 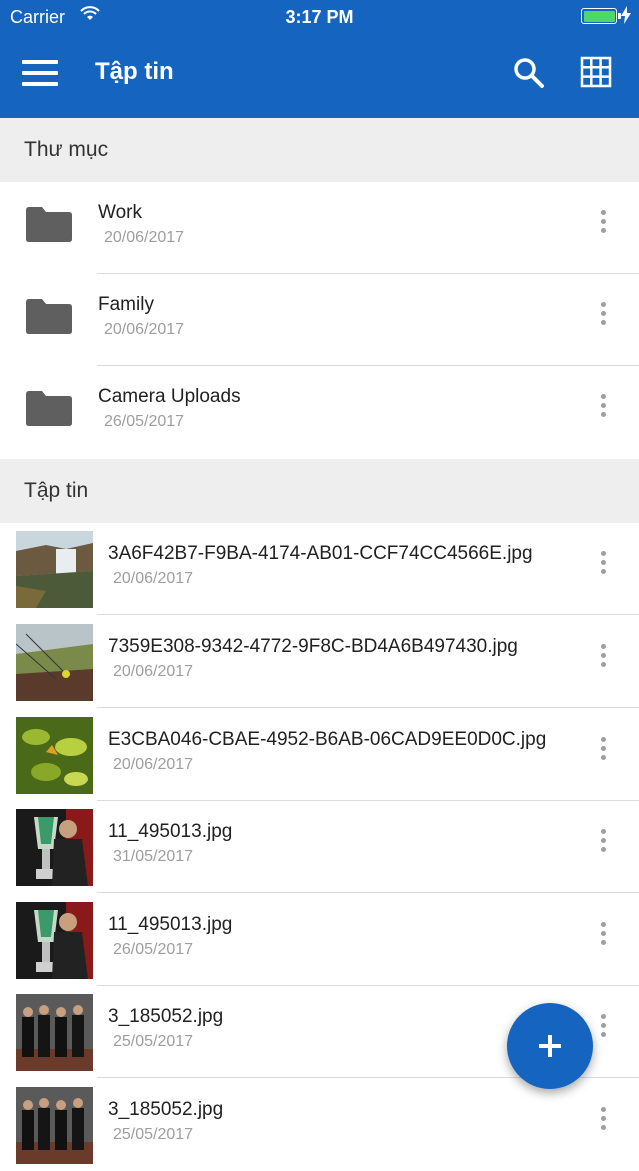 What do you see at coordinates (319, 491) in the screenshot?
I see `files-section-header: Tập tin` at bounding box center [319, 491].